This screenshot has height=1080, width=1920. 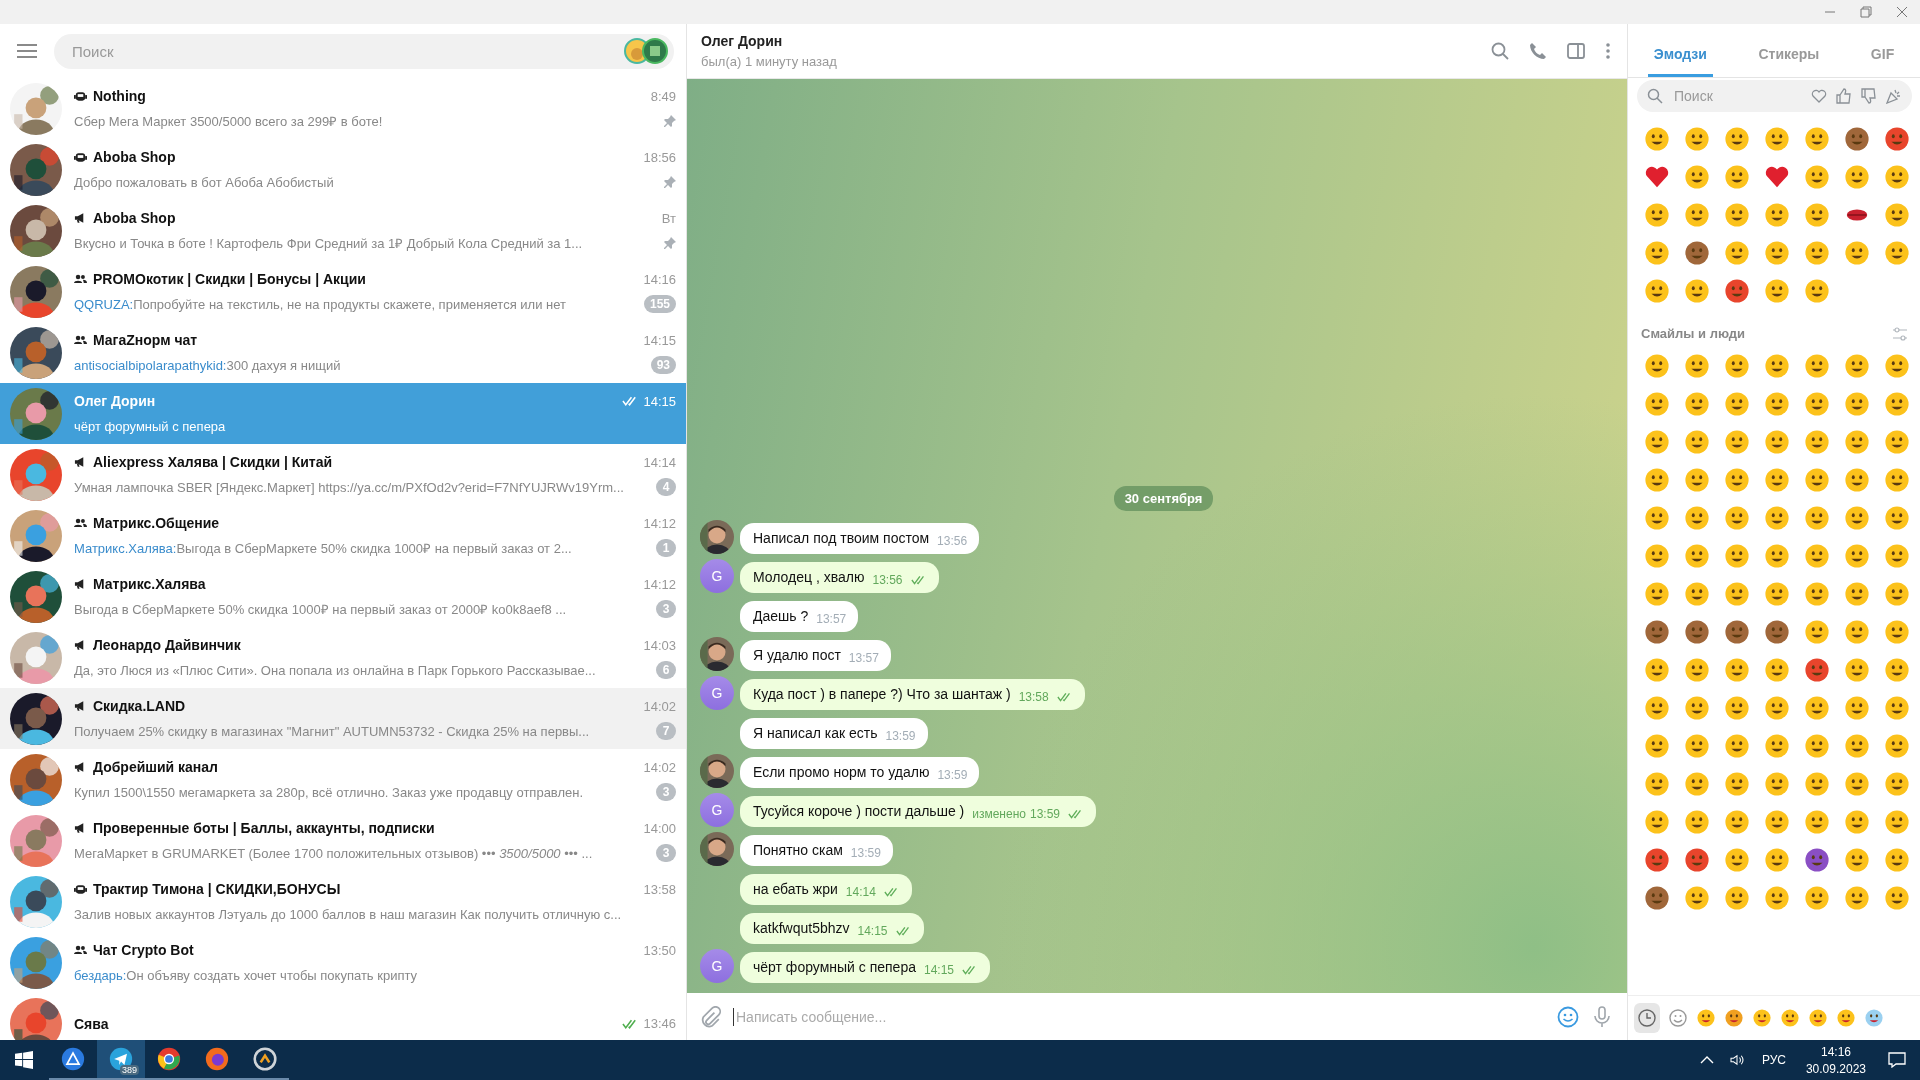 I want to click on chat-item: Aliexpress Халява | Скидки | Китай 14:14 Умная лампочка SBER [Яндекс.Маркет] https://ya.cc/m/PXfOd2v?erid=F7NfYUJRWv19Yrm... 4, so click(x=343, y=474).